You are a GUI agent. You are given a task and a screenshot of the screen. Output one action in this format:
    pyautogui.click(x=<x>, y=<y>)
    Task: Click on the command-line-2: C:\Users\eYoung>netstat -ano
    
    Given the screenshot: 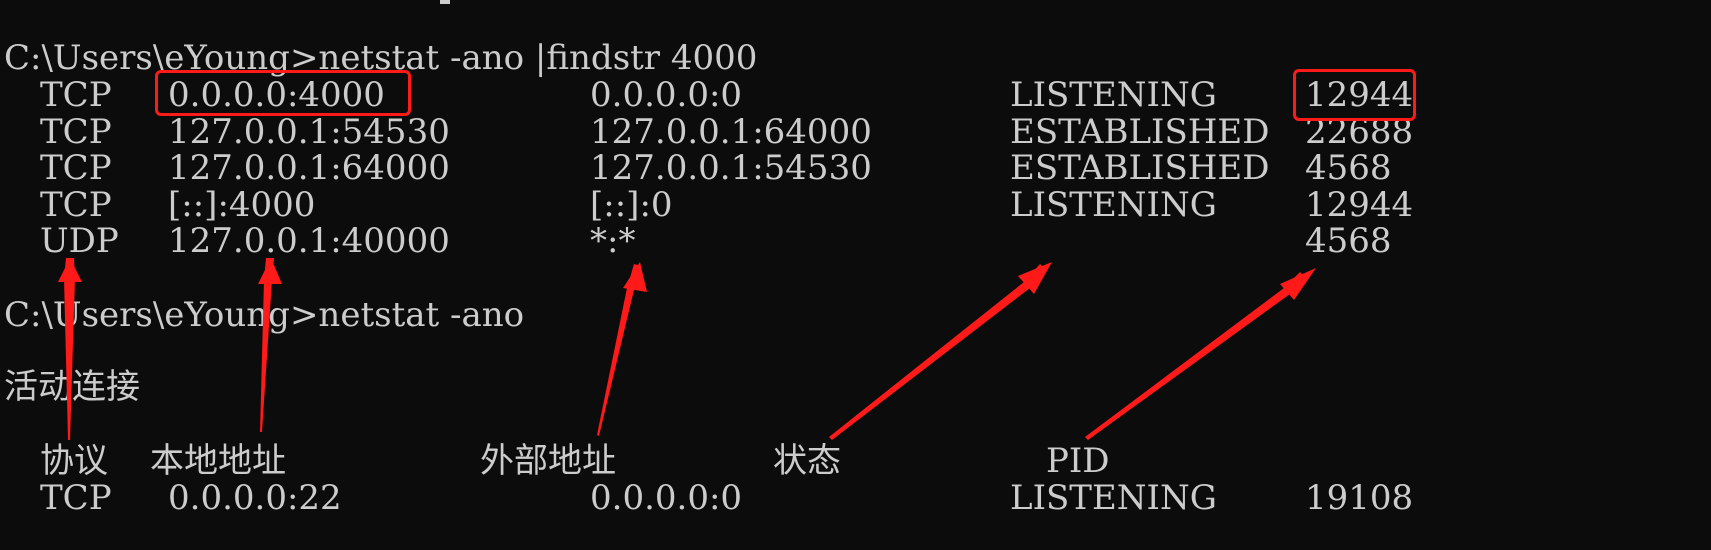 What is the action you would take?
    pyautogui.click(x=264, y=315)
    